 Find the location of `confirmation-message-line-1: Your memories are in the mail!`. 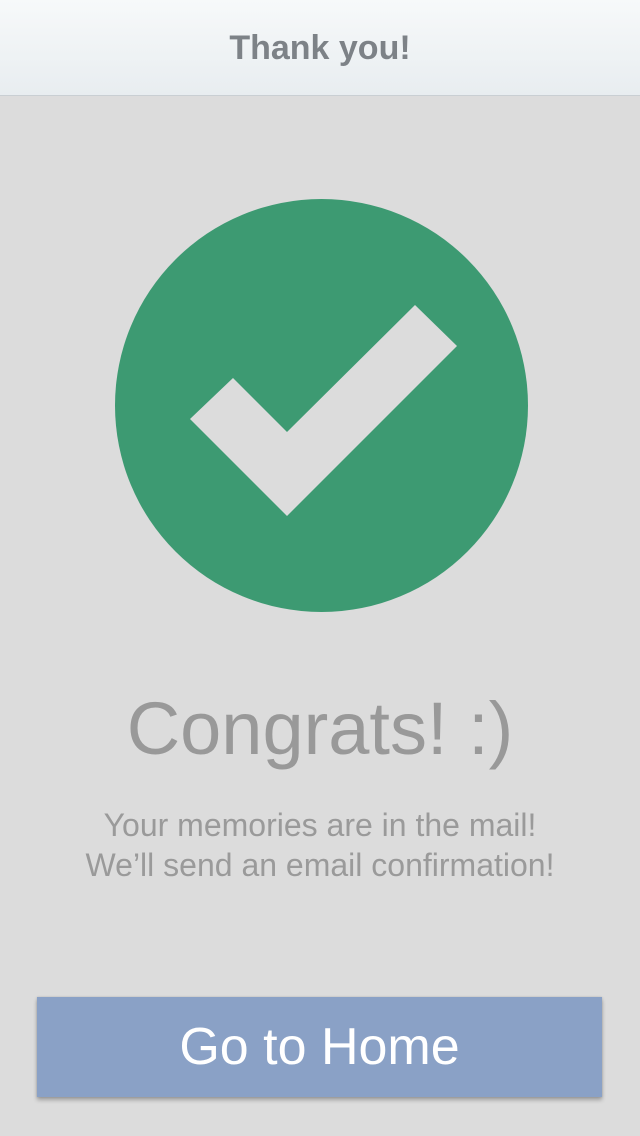

confirmation-message-line-1: Your memories are in the mail! is located at coordinates (320, 825).